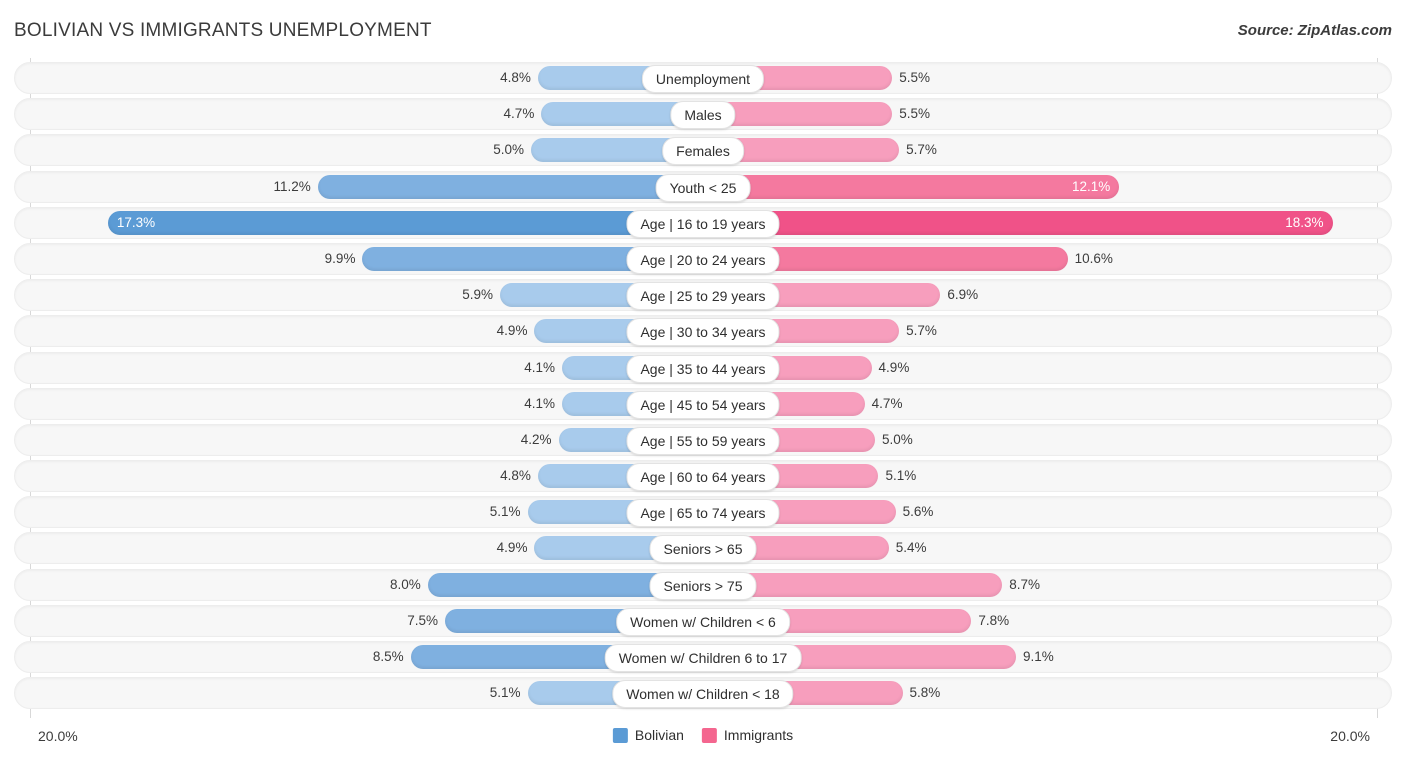 The image size is (1406, 757). Describe the element at coordinates (340, 258) in the screenshot. I see `bar-value-bolivian: 9.9%` at that location.